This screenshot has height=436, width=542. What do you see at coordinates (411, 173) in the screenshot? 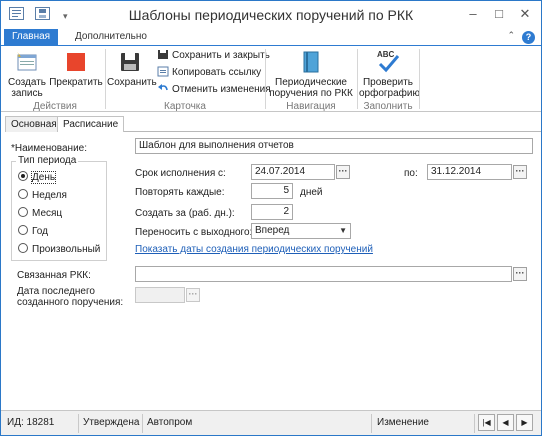
I see `due-to-label: по:` at bounding box center [411, 173].